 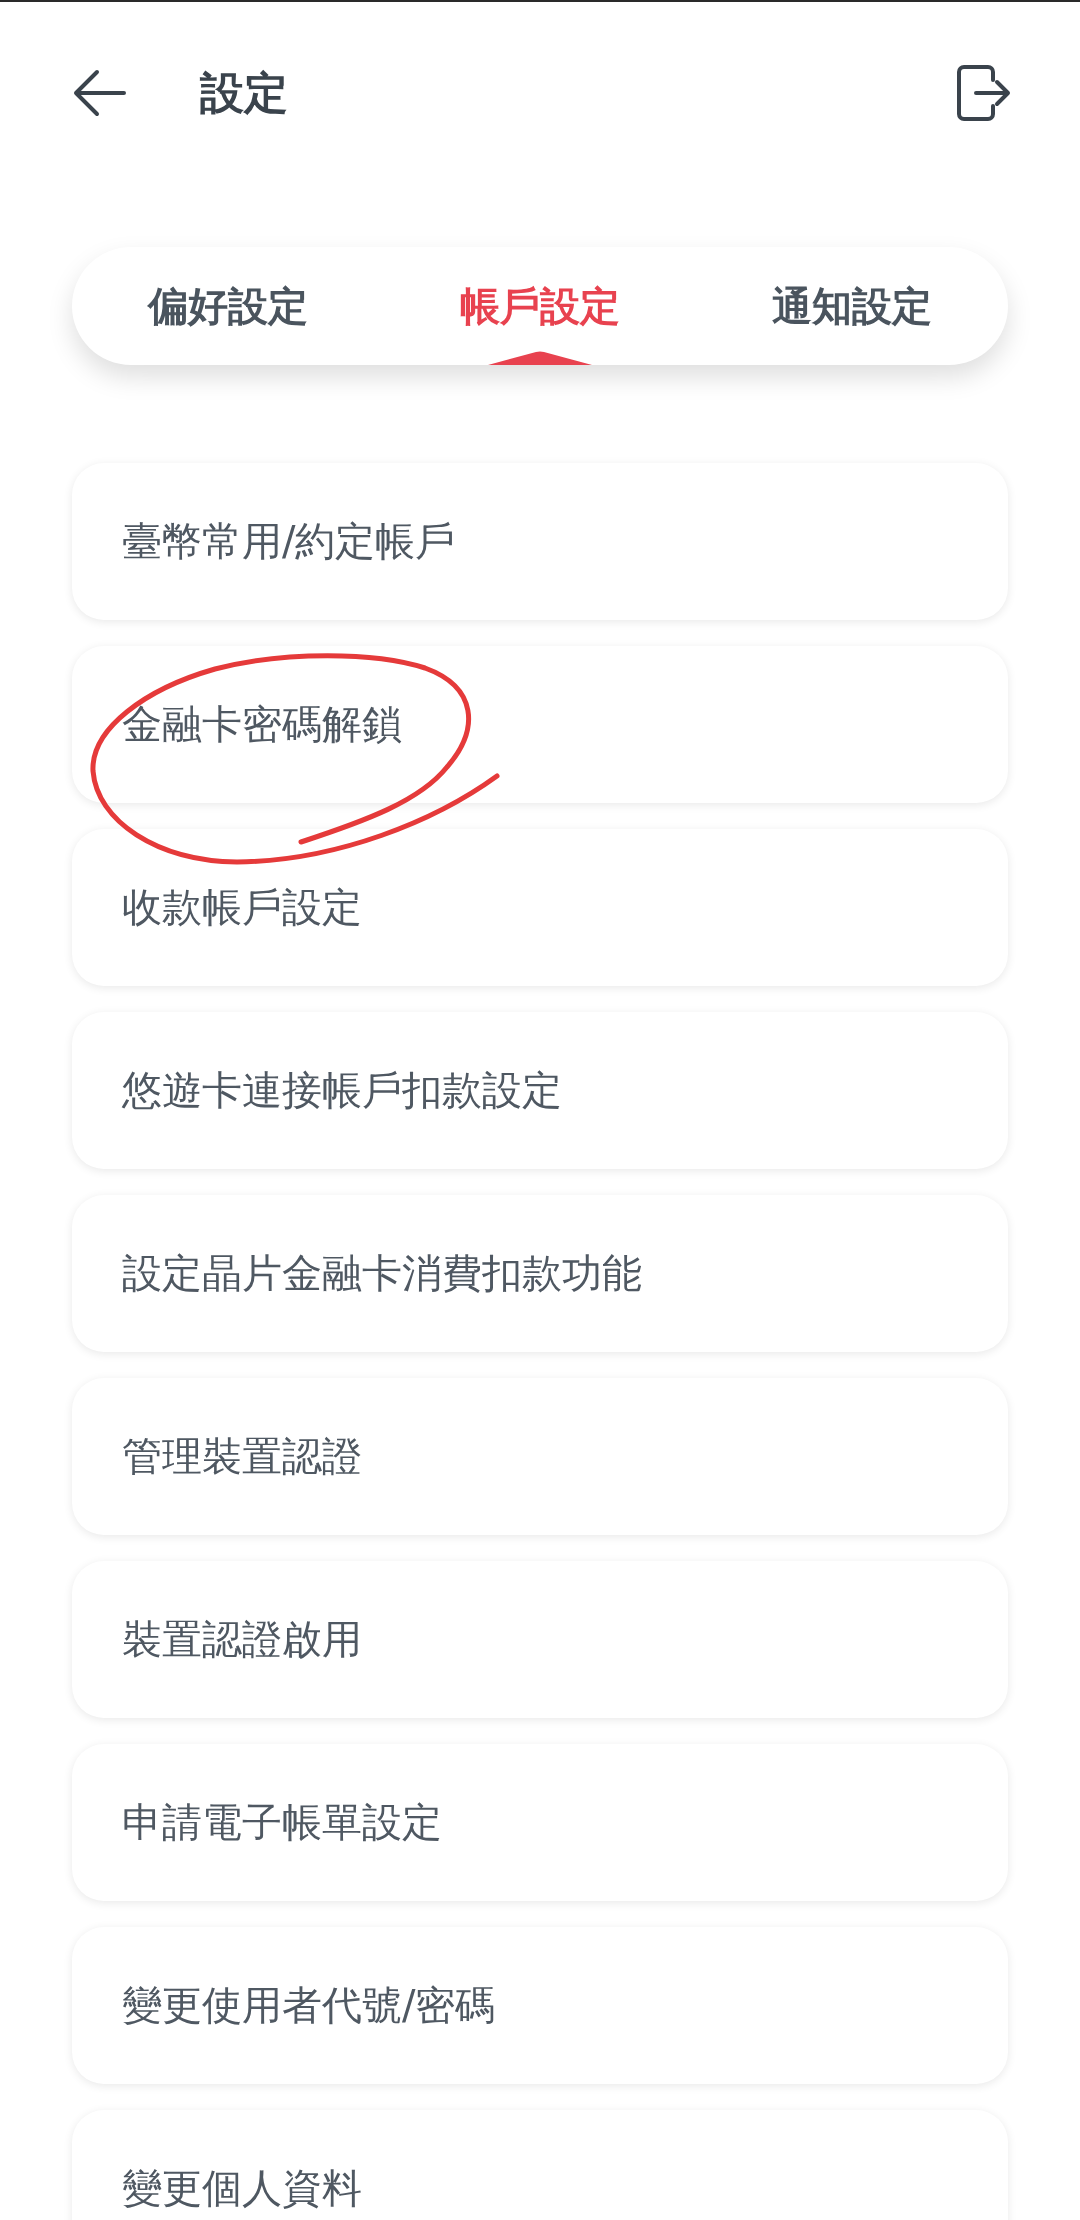 What do you see at coordinates (540, 1639) in the screenshot?
I see `settings-list-item: 裝置認證啟用` at bounding box center [540, 1639].